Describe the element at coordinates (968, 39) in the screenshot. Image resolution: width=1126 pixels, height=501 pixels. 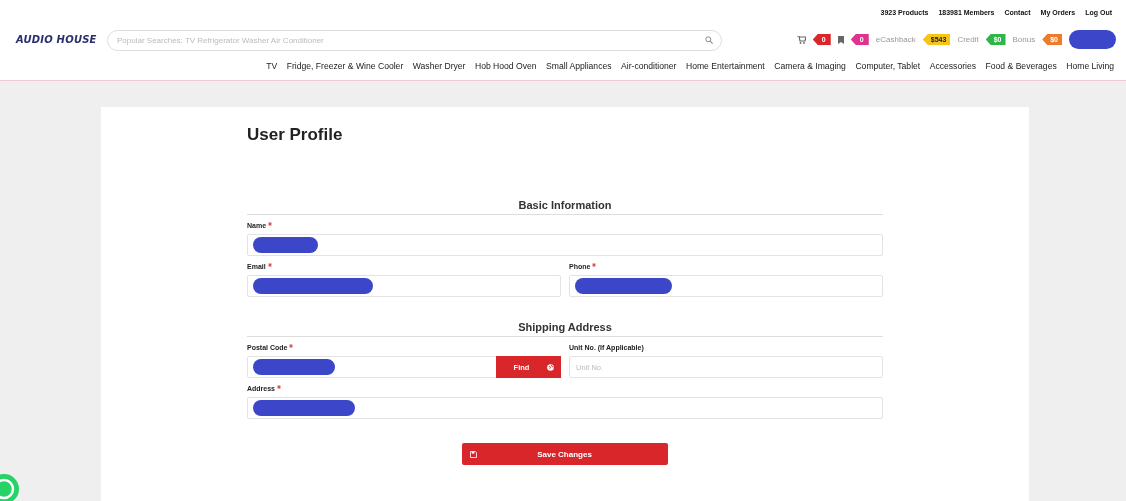
I see `counter-label: Credit` at that location.